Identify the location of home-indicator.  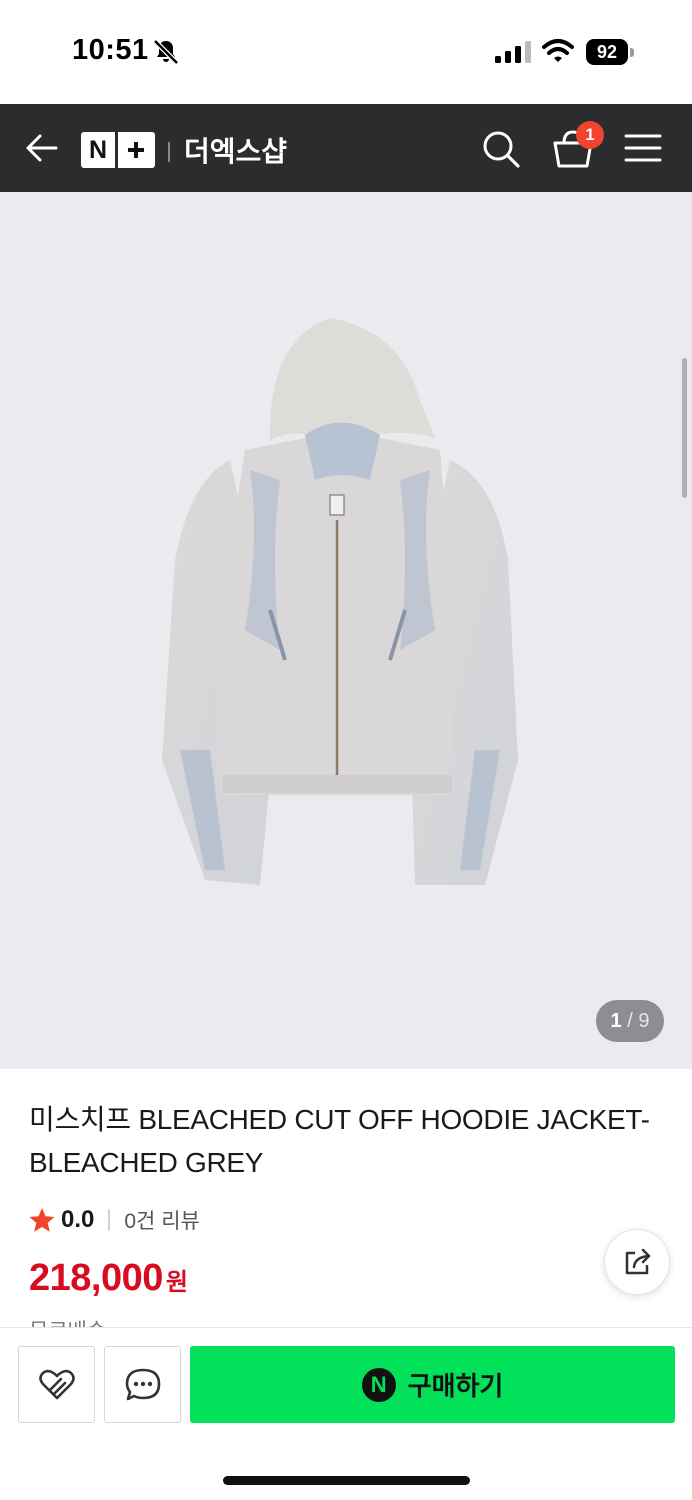
(346, 1480).